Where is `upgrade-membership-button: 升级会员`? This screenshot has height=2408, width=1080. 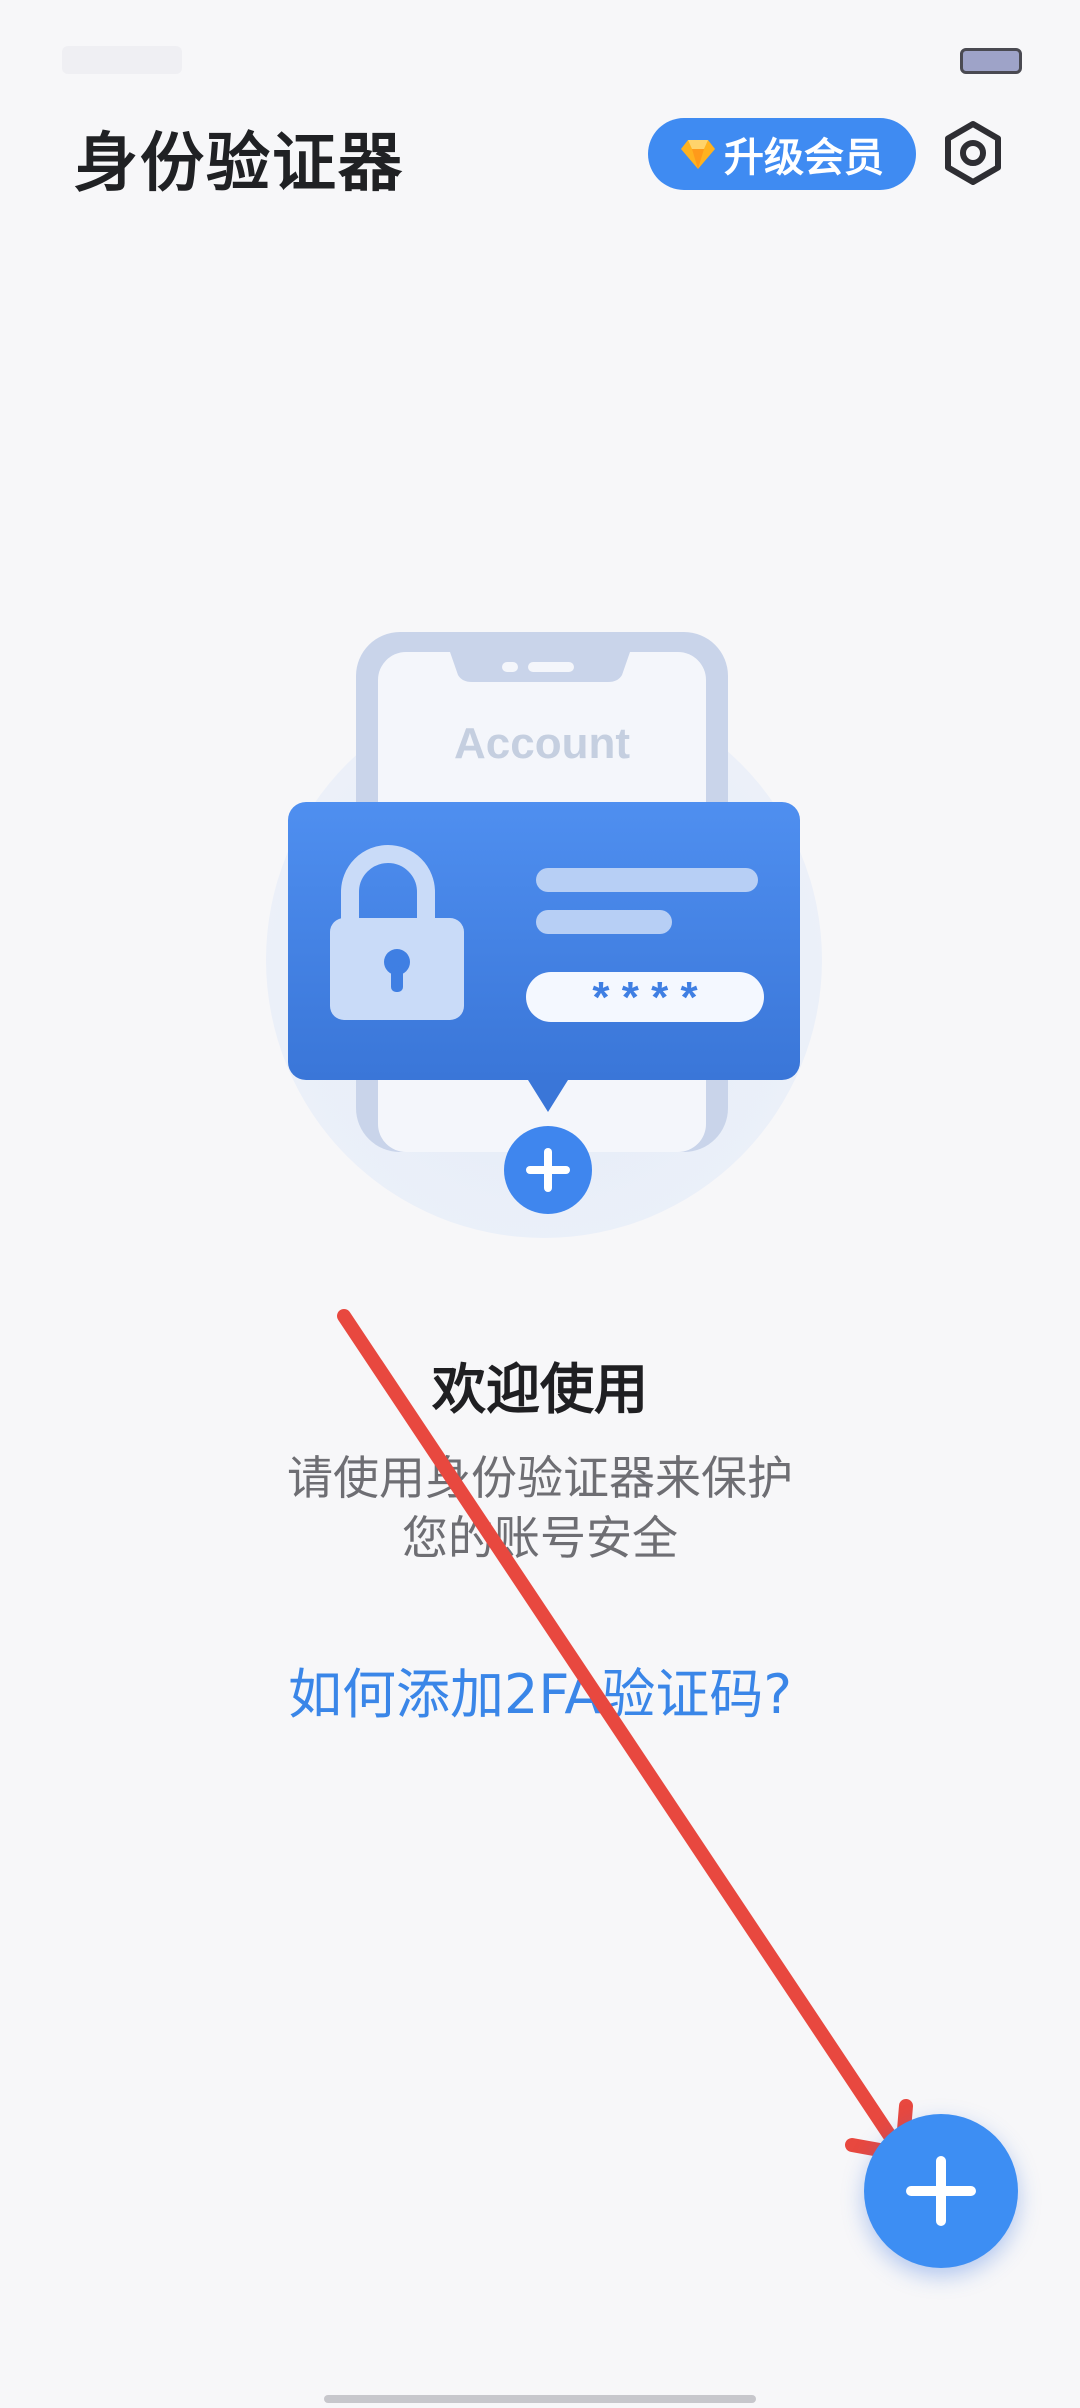 upgrade-membership-button: 升级会员 is located at coordinates (782, 154).